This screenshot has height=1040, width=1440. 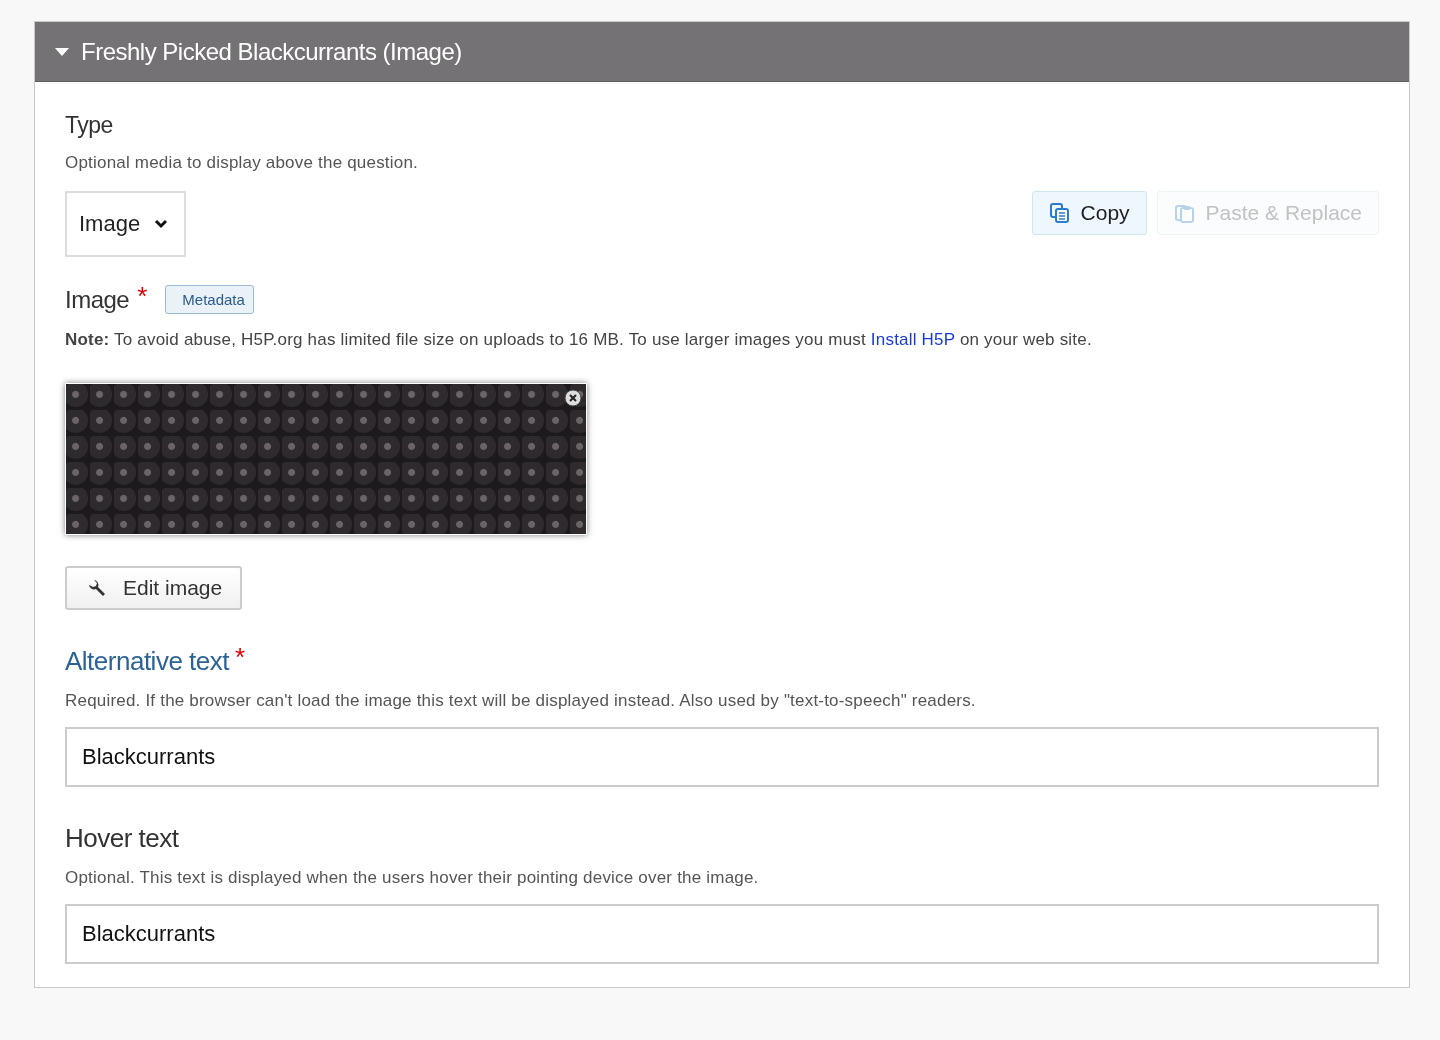 What do you see at coordinates (126, 224) in the screenshot?
I see `type-dropdown: Image` at bounding box center [126, 224].